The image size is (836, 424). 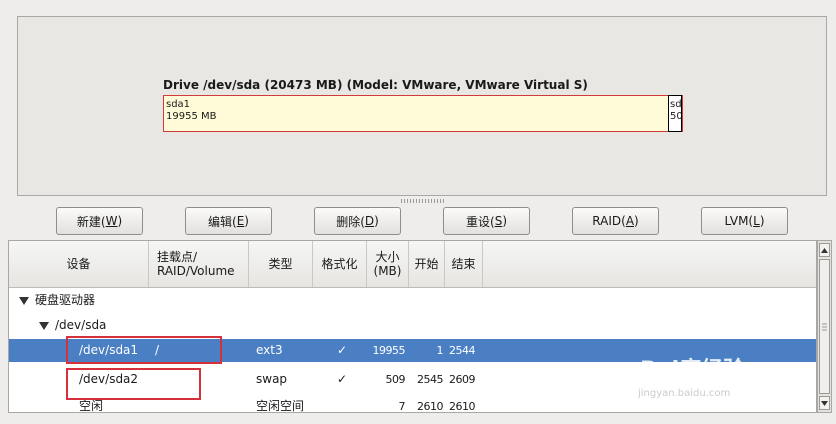 What do you see at coordinates (272, 379) in the screenshot?
I see `row-type: swap` at bounding box center [272, 379].